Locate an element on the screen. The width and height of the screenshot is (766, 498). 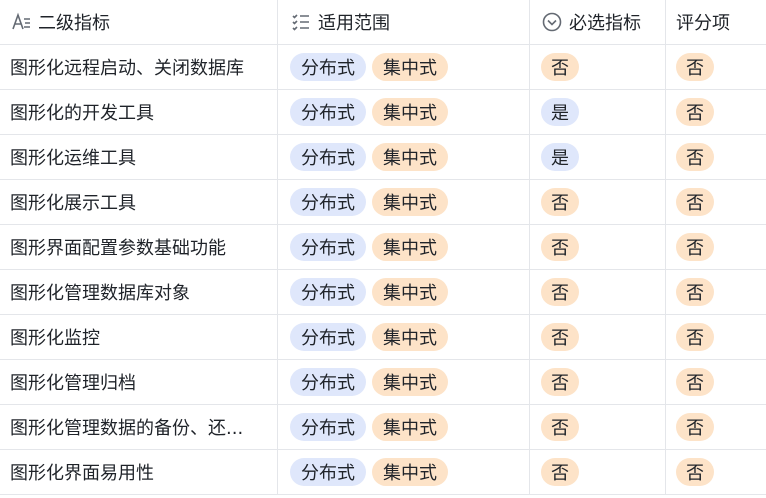
cell-level2: 图形化管理数据库对象 is located at coordinates (139, 292).